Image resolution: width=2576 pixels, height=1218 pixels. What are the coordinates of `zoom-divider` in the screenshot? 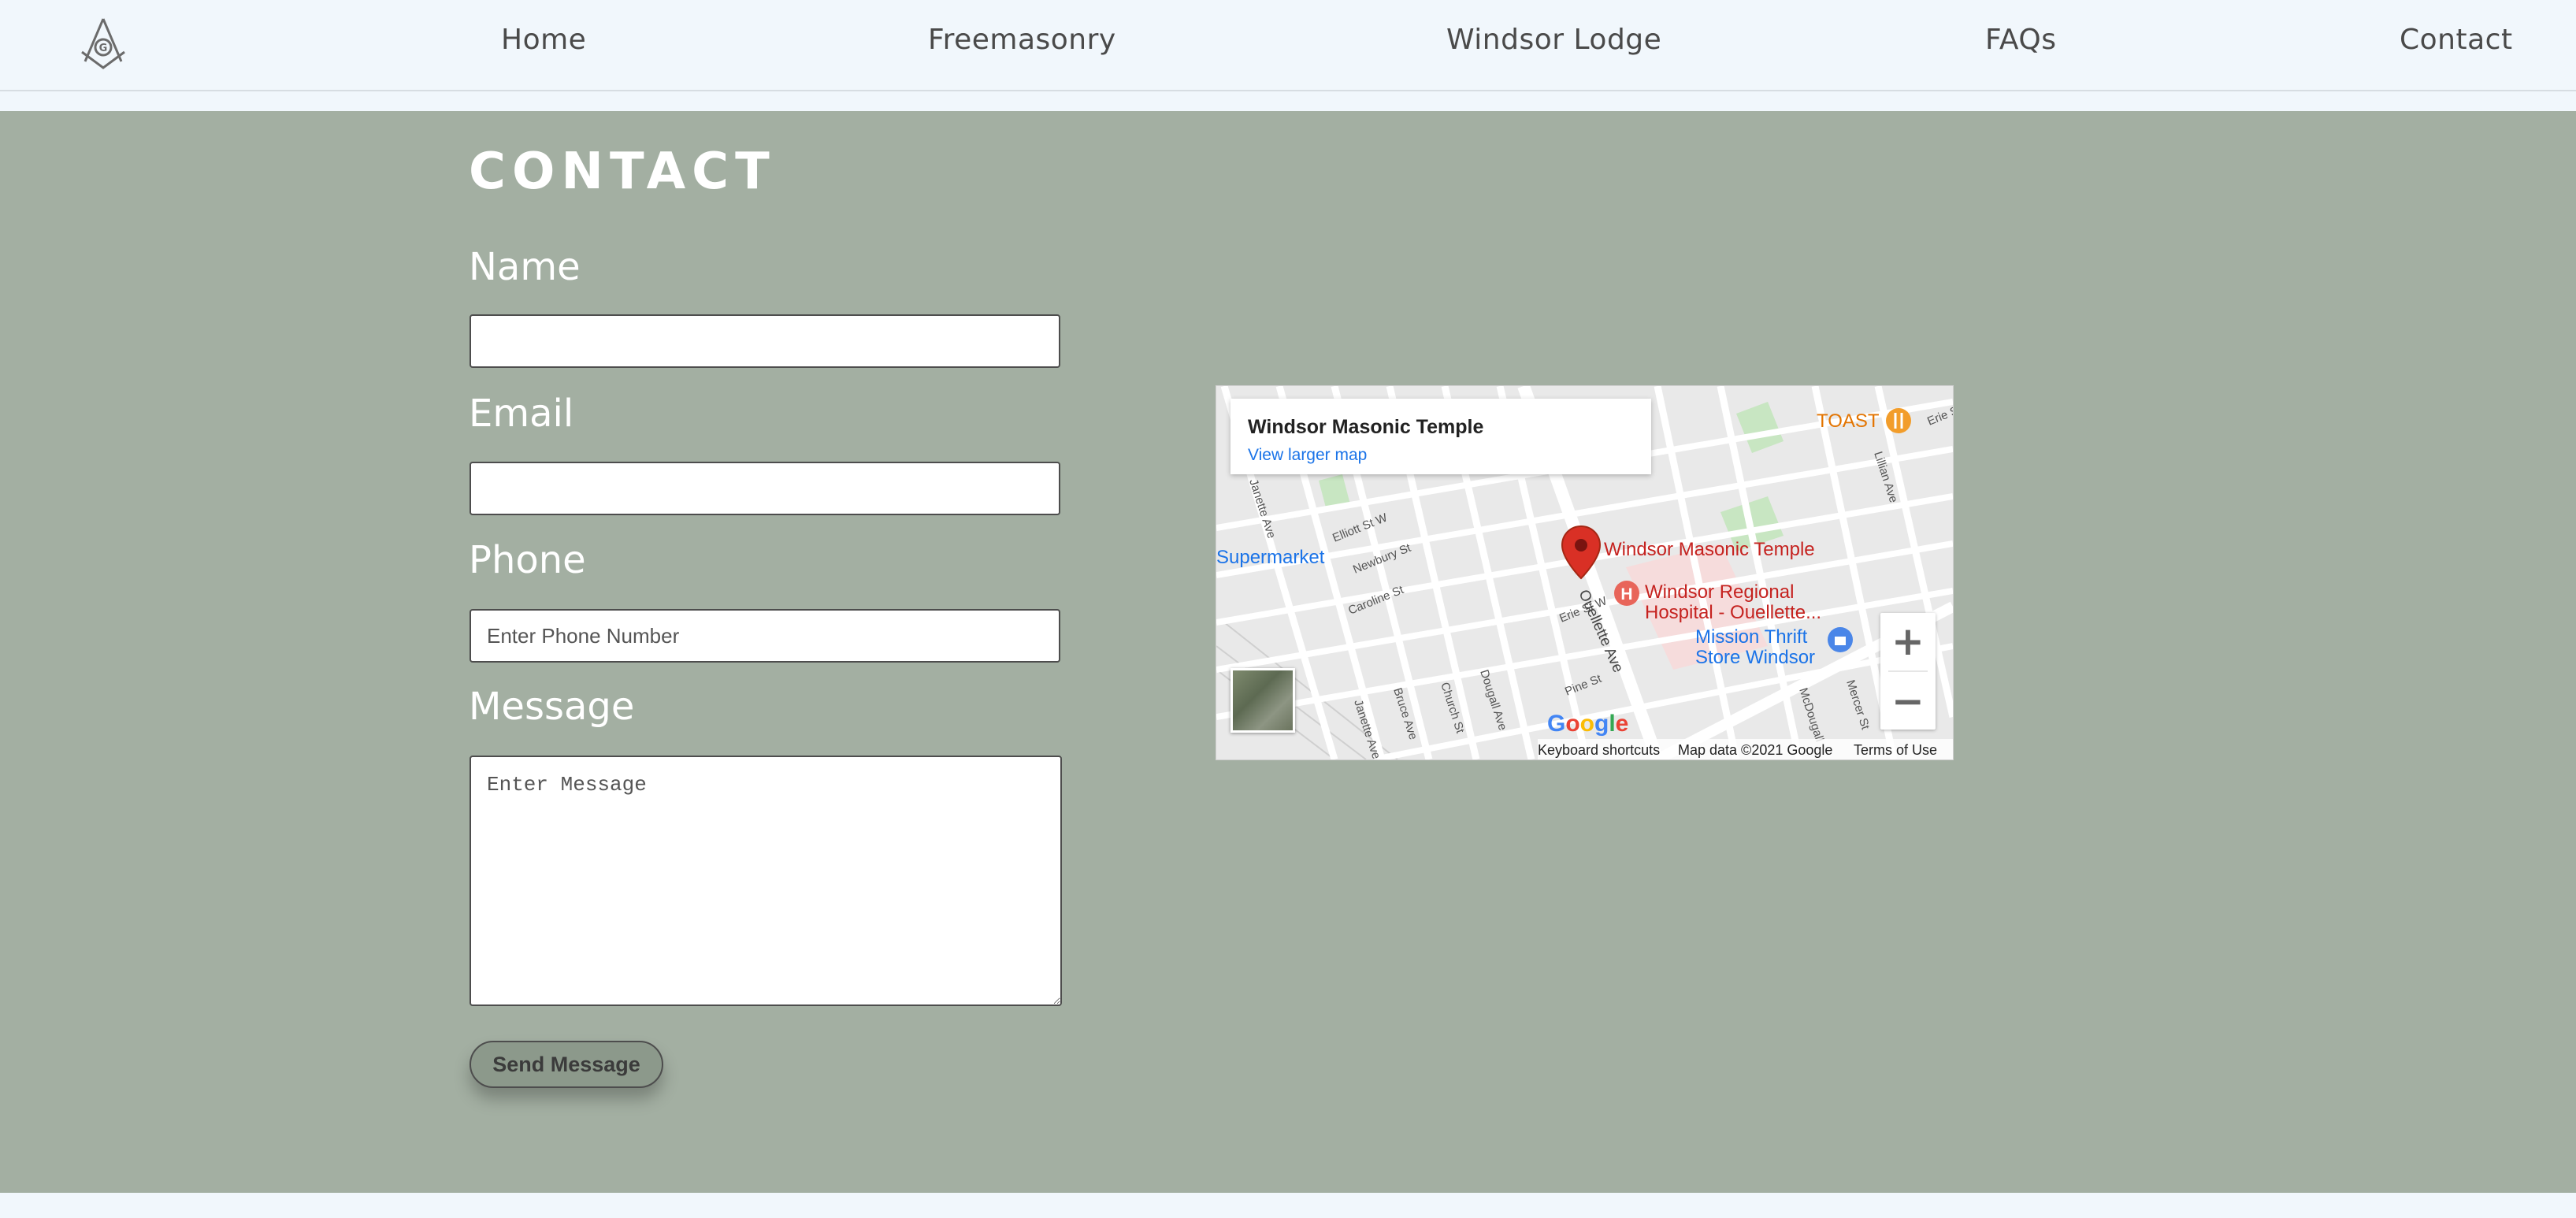 It's located at (1908, 671).